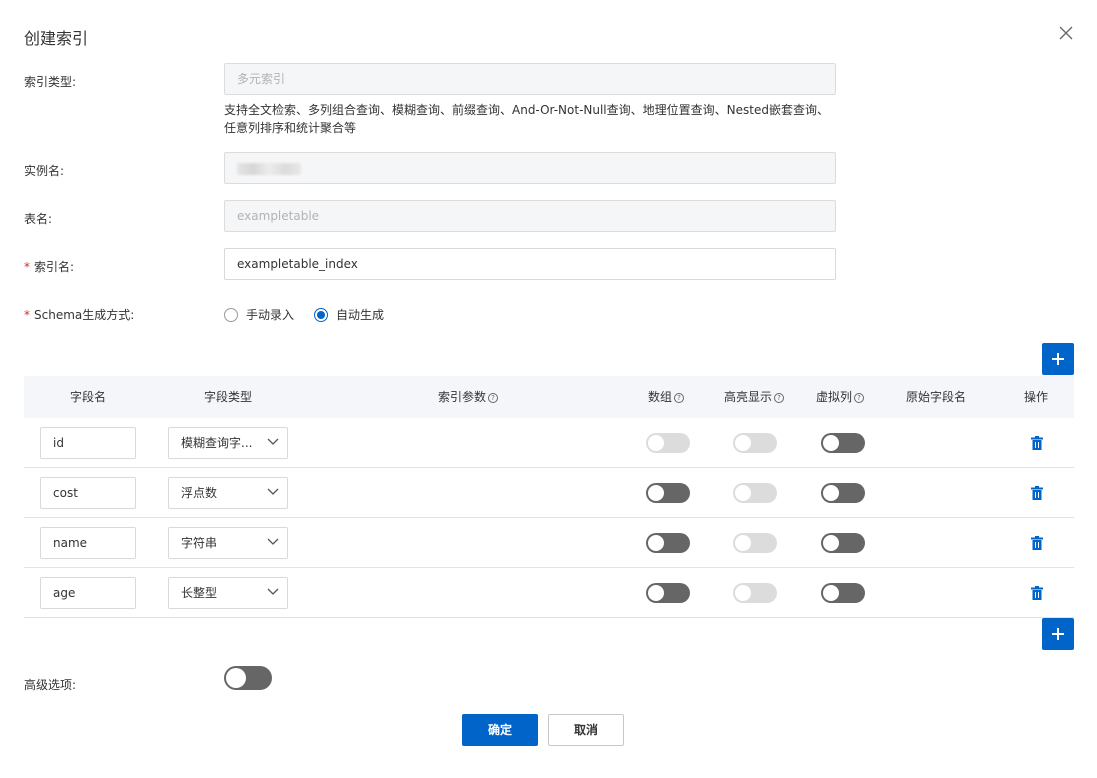 The height and width of the screenshot is (778, 1097). Describe the element at coordinates (227, 397) in the screenshot. I see `header-field-type: 字段类型` at that location.